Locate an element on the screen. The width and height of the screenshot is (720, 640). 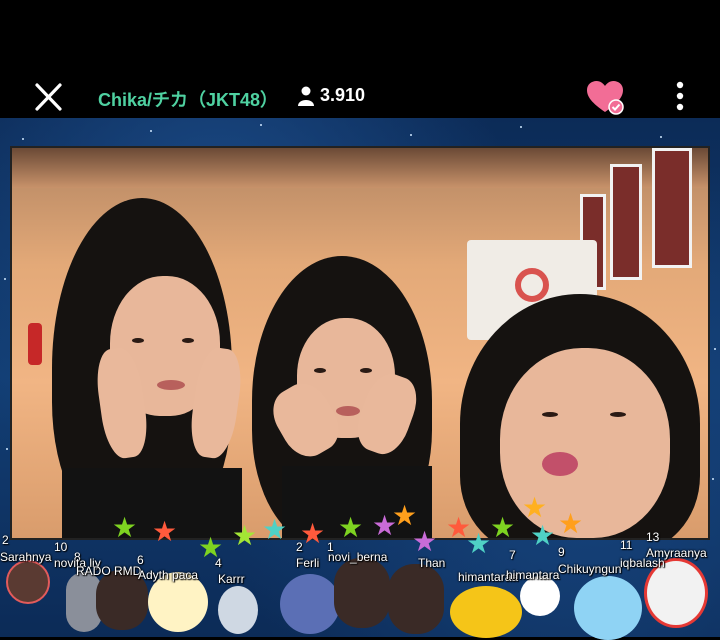
heart-check-icon is located at coordinates (605, 98).